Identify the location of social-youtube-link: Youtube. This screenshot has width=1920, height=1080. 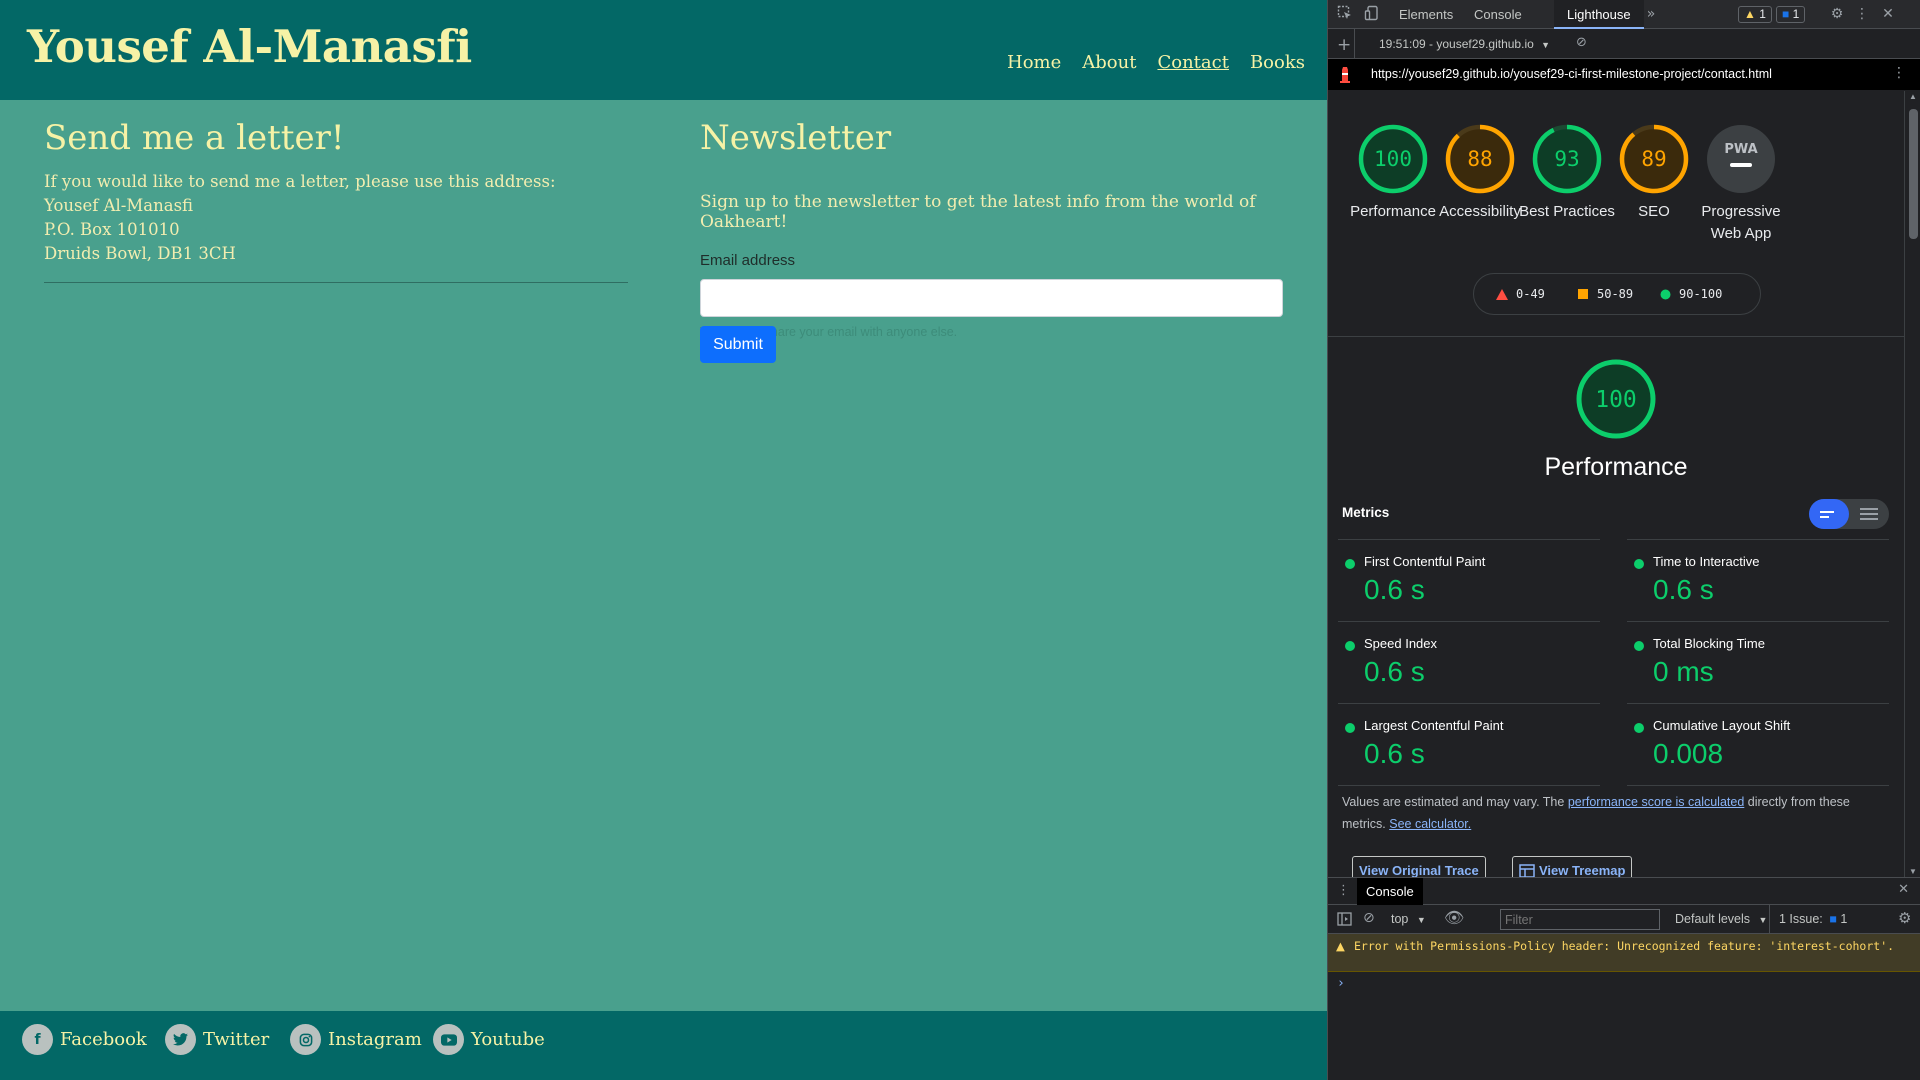
(489, 1039).